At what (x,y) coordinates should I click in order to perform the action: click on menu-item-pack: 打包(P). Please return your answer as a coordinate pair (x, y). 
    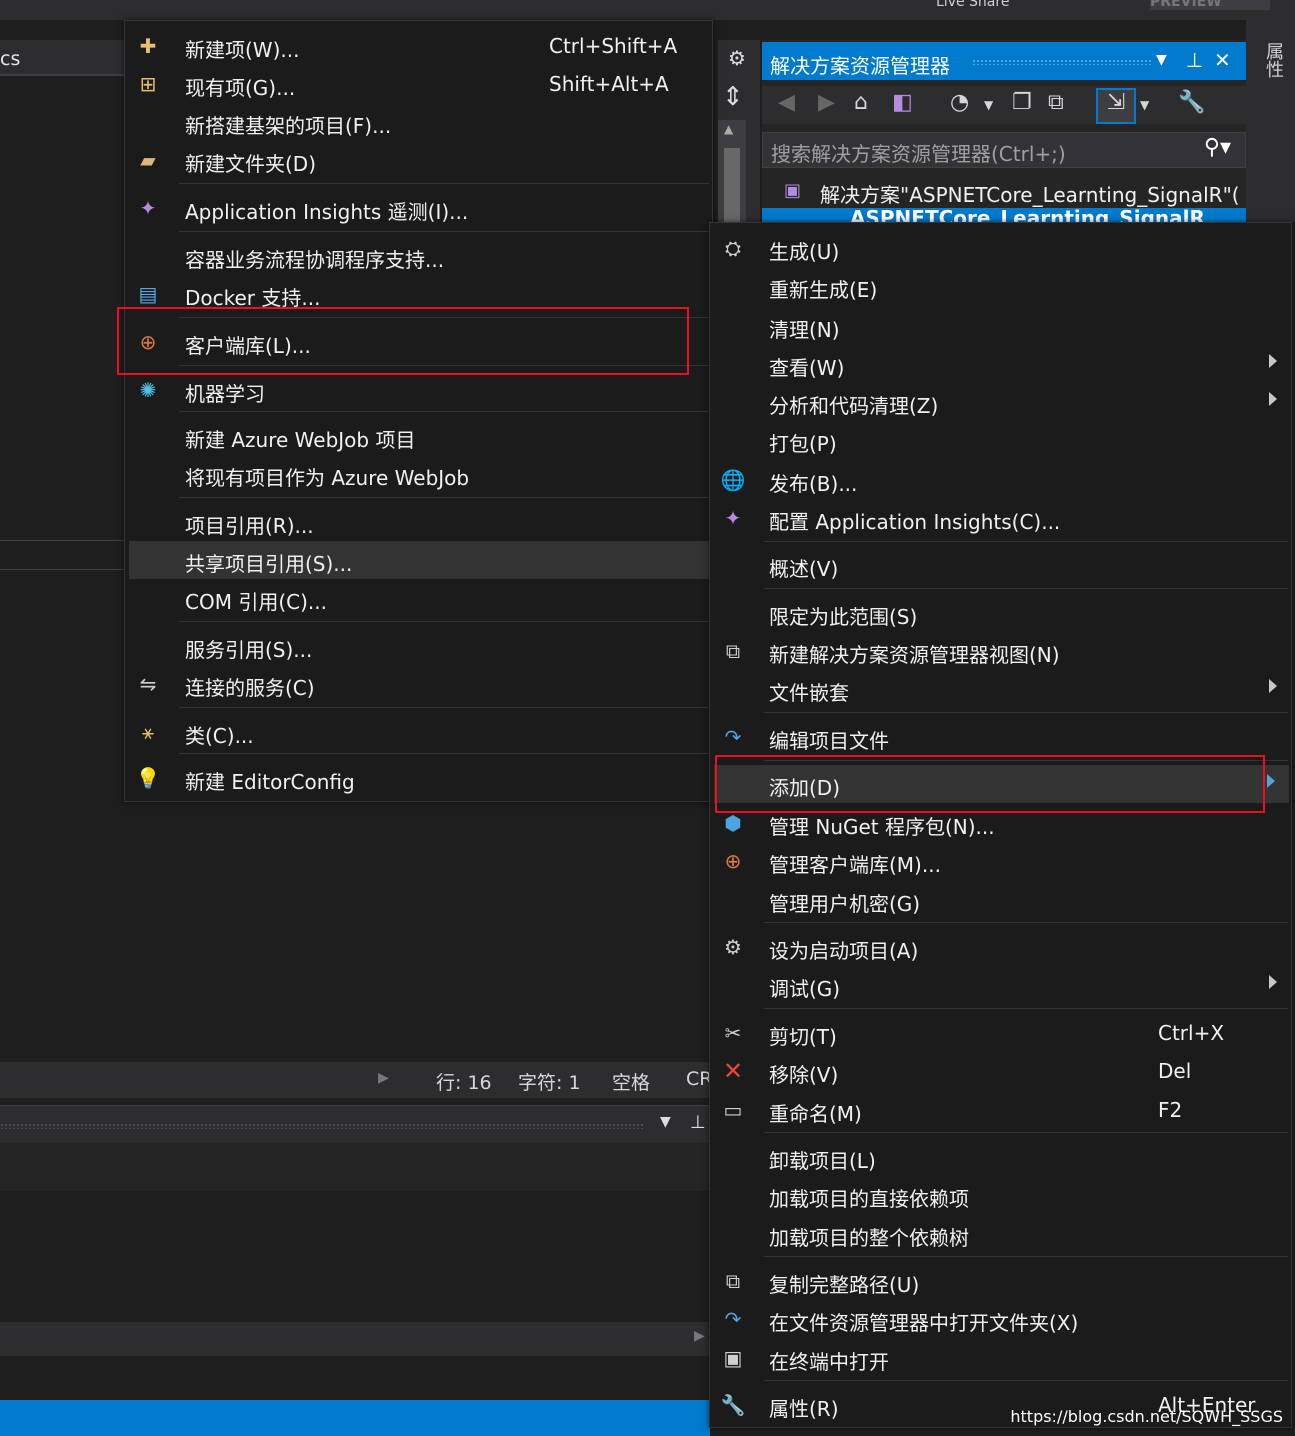
    Looking at the image, I should click on (1000, 440).